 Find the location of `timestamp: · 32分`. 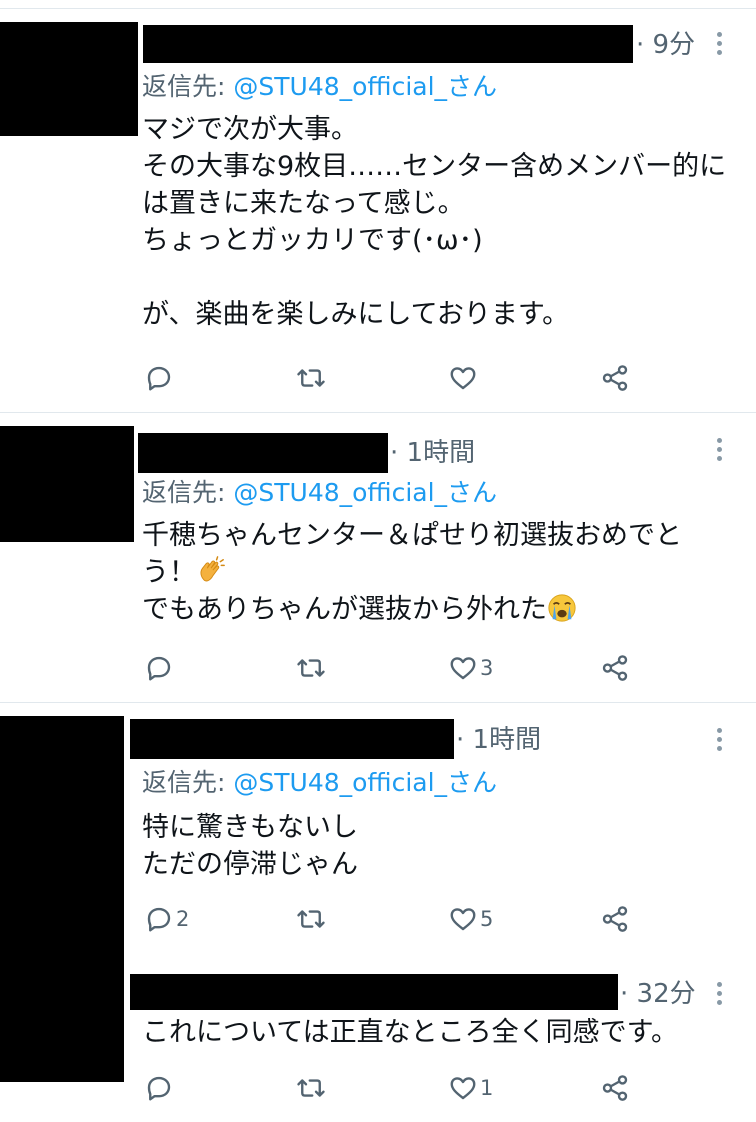

timestamp: · 32分 is located at coordinates (658, 994).